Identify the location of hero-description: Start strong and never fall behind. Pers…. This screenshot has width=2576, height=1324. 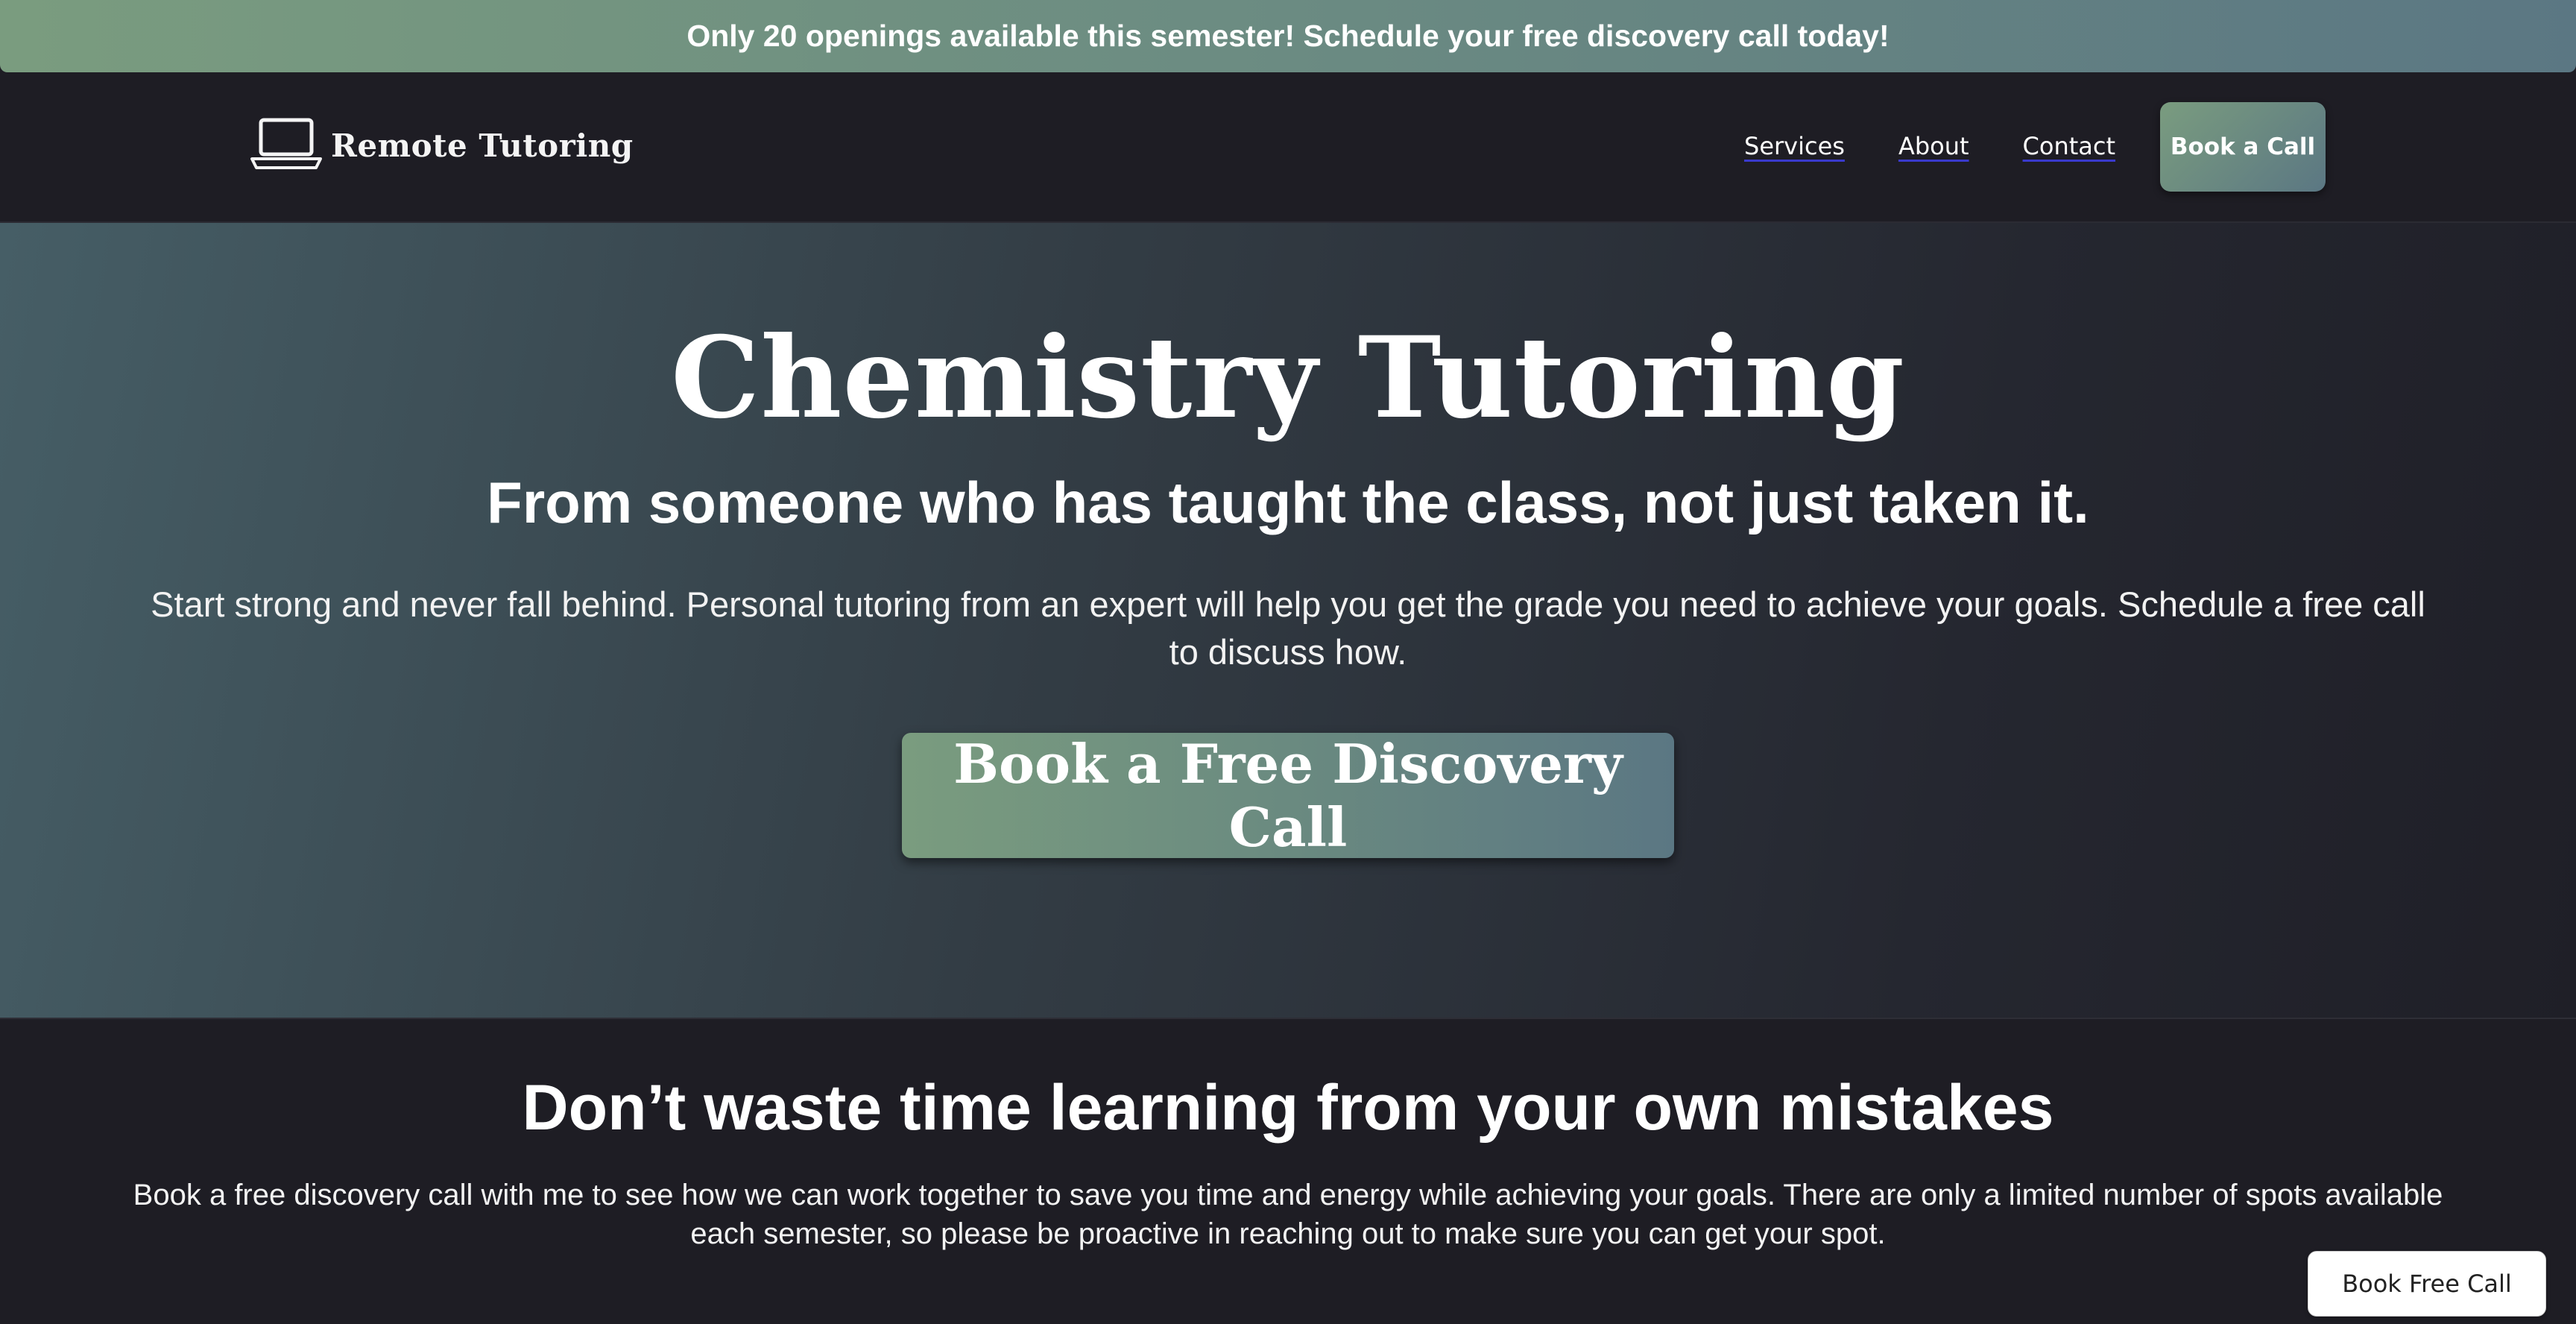
(1288, 628).